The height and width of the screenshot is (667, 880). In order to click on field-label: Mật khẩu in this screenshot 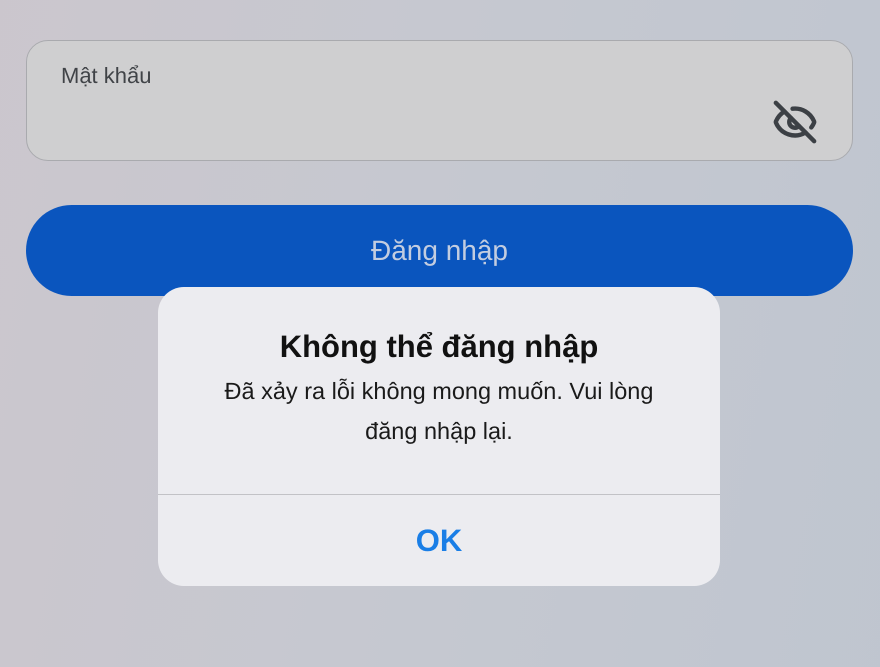, I will do `click(106, 76)`.